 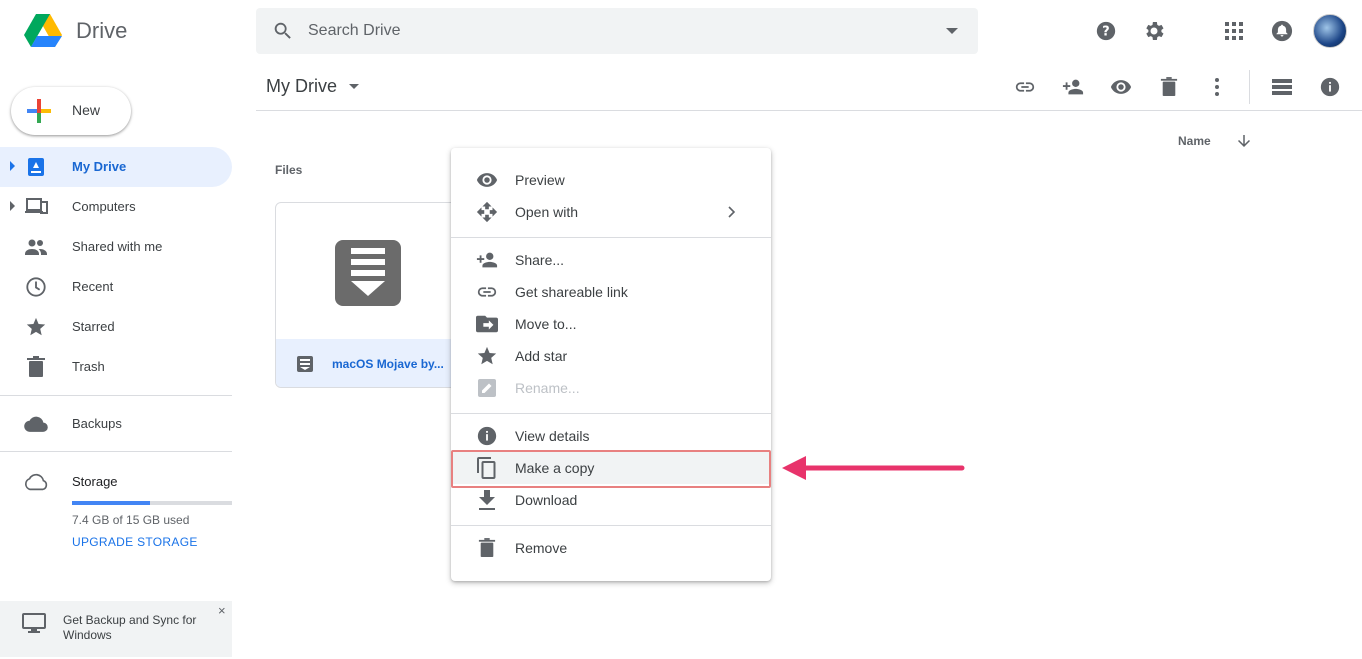 What do you see at coordinates (36, 482) in the screenshot?
I see `cloud-outline-icon` at bounding box center [36, 482].